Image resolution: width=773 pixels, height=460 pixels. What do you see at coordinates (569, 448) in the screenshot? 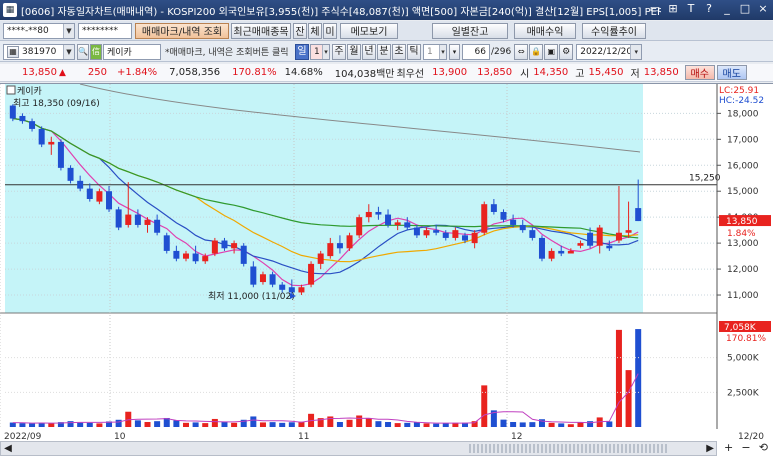
I see `scroll-thumb` at bounding box center [569, 448].